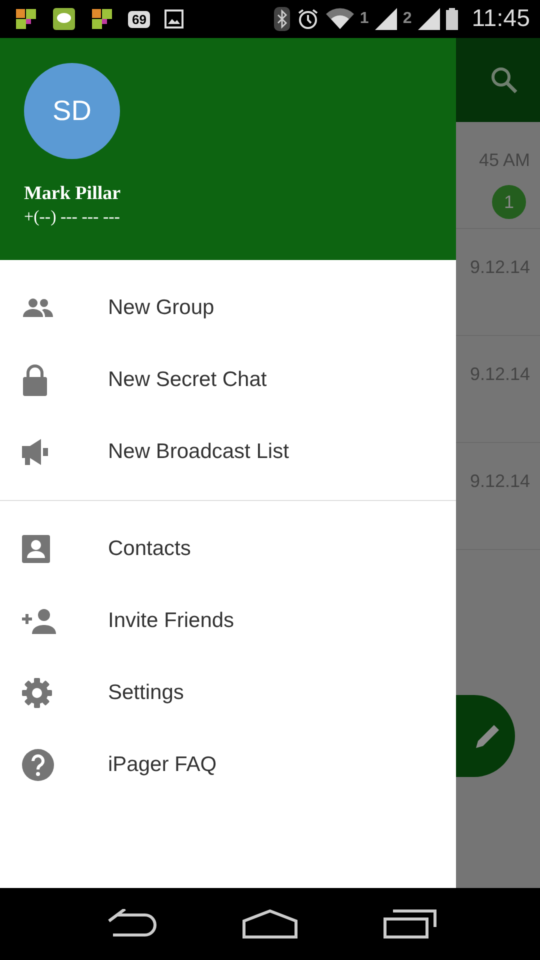 The height and width of the screenshot is (960, 540). I want to click on menu-item: Invite Friends, so click(228, 621).